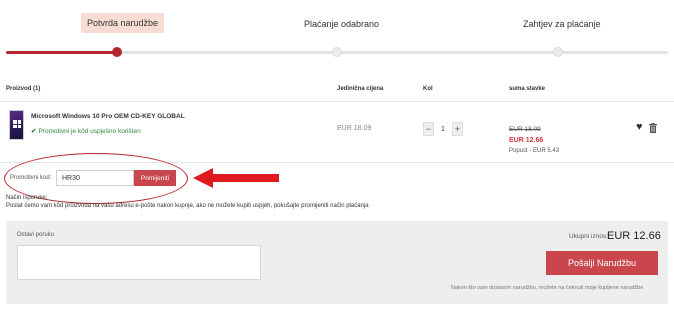 The width and height of the screenshot is (674, 313). I want to click on step-dot-payment-selected, so click(337, 52).